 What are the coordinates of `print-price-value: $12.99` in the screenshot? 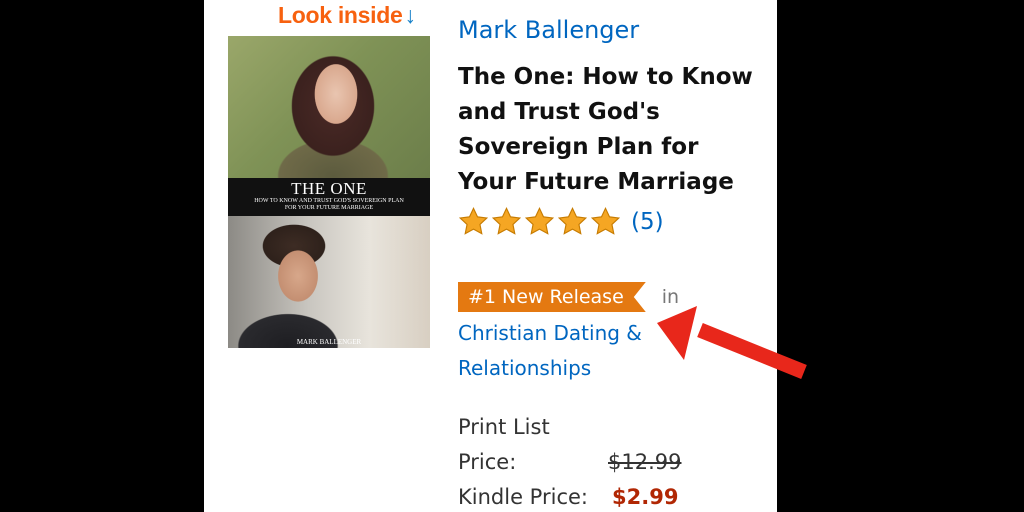 It's located at (645, 462).